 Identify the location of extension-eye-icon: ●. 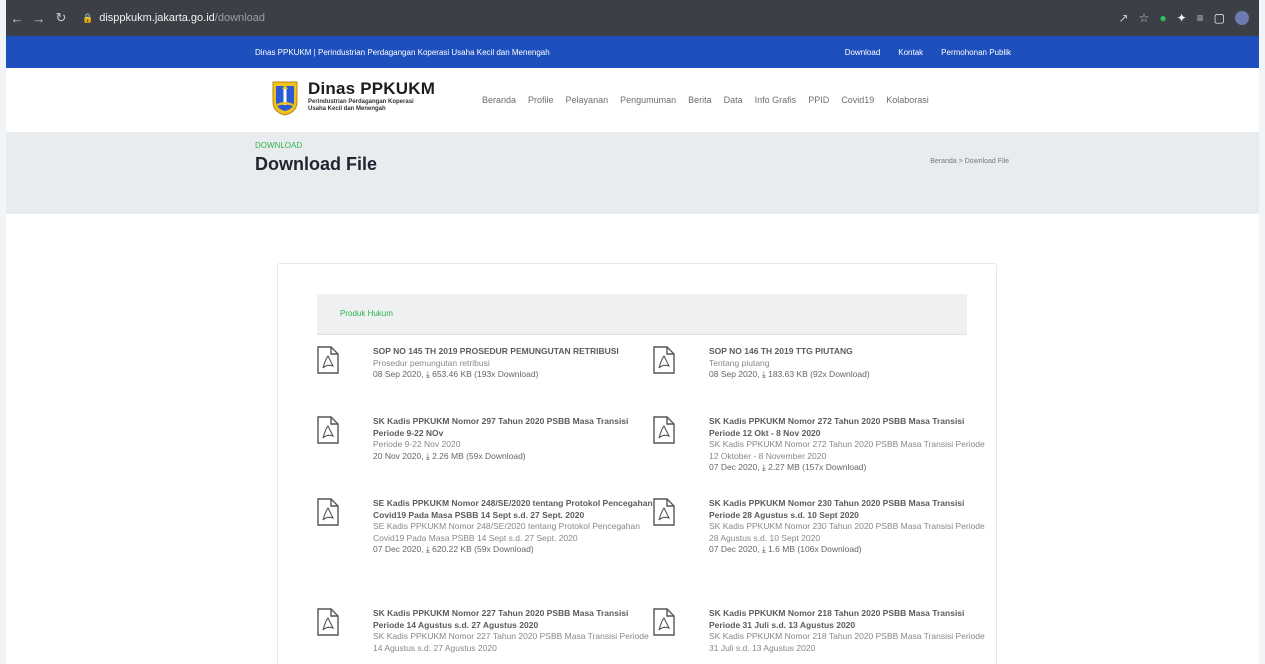
(1162, 18).